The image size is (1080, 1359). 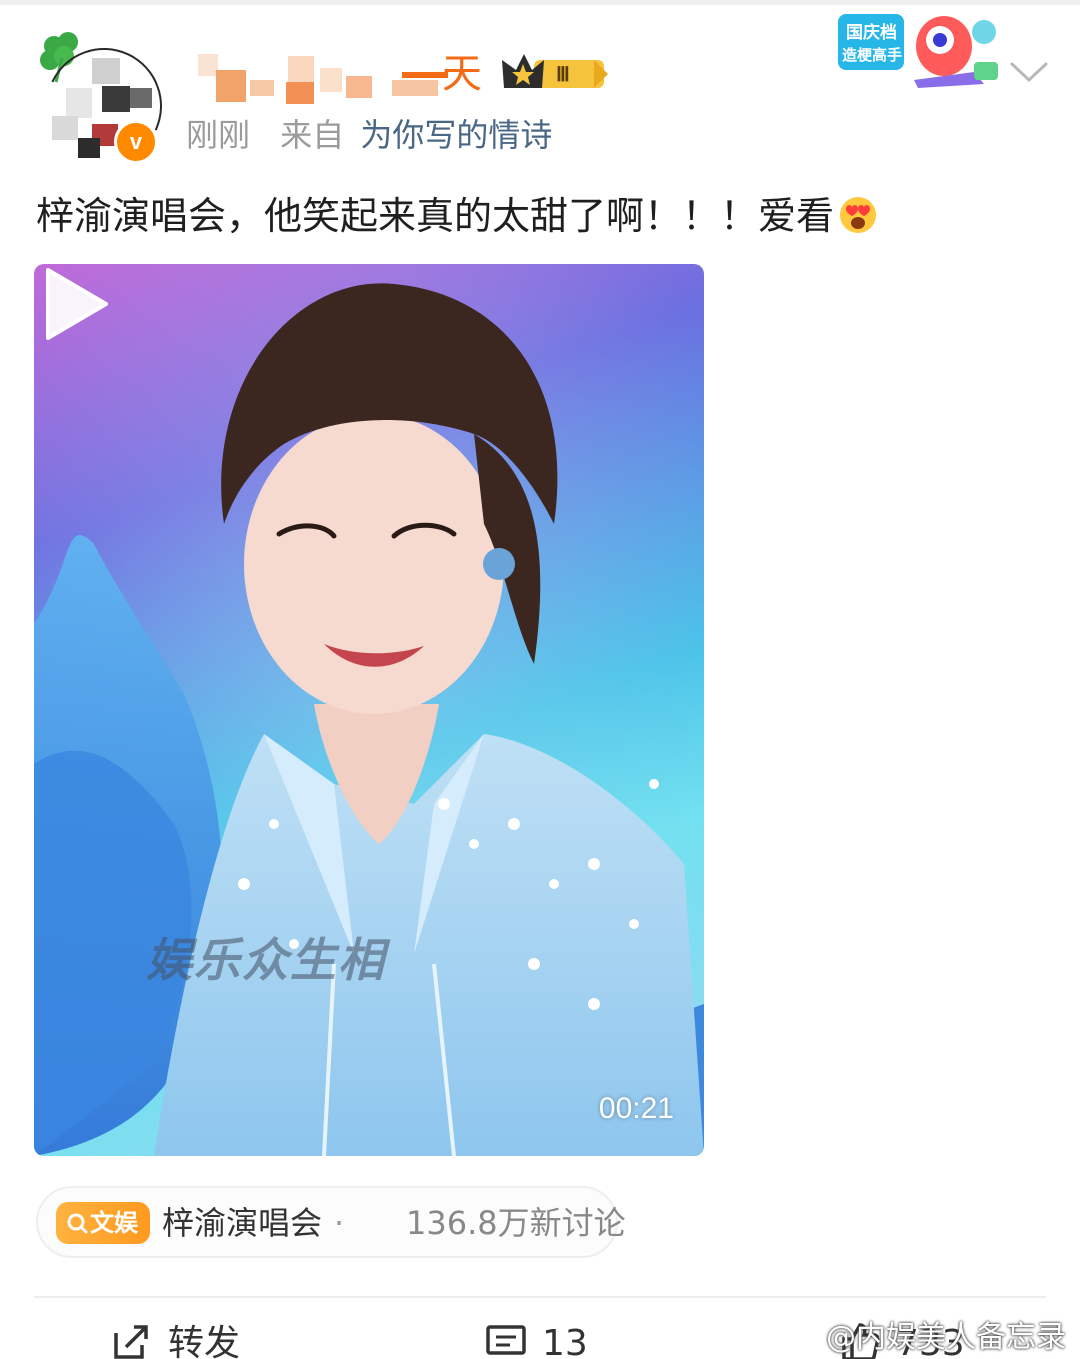 I want to click on comment-button: 13, so click(x=536, y=1337).